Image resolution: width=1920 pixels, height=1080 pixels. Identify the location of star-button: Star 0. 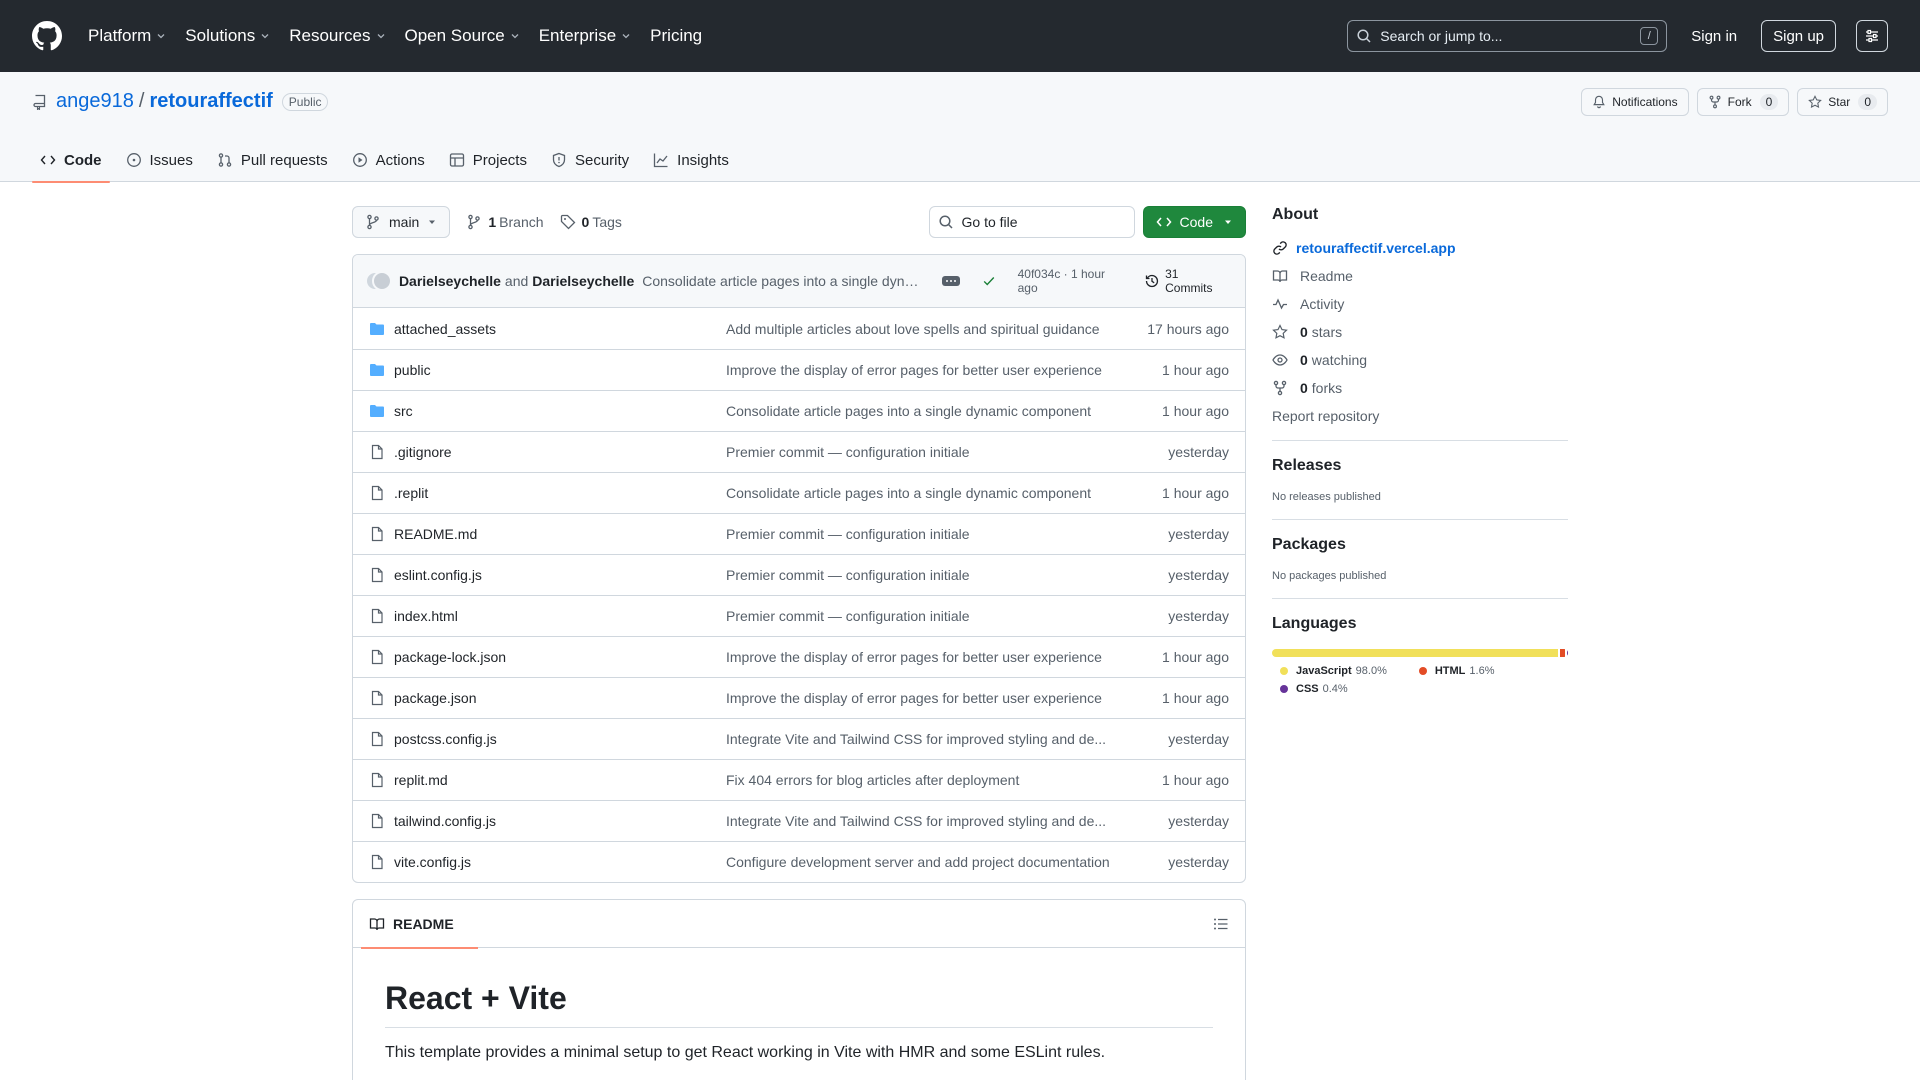
(1842, 102).